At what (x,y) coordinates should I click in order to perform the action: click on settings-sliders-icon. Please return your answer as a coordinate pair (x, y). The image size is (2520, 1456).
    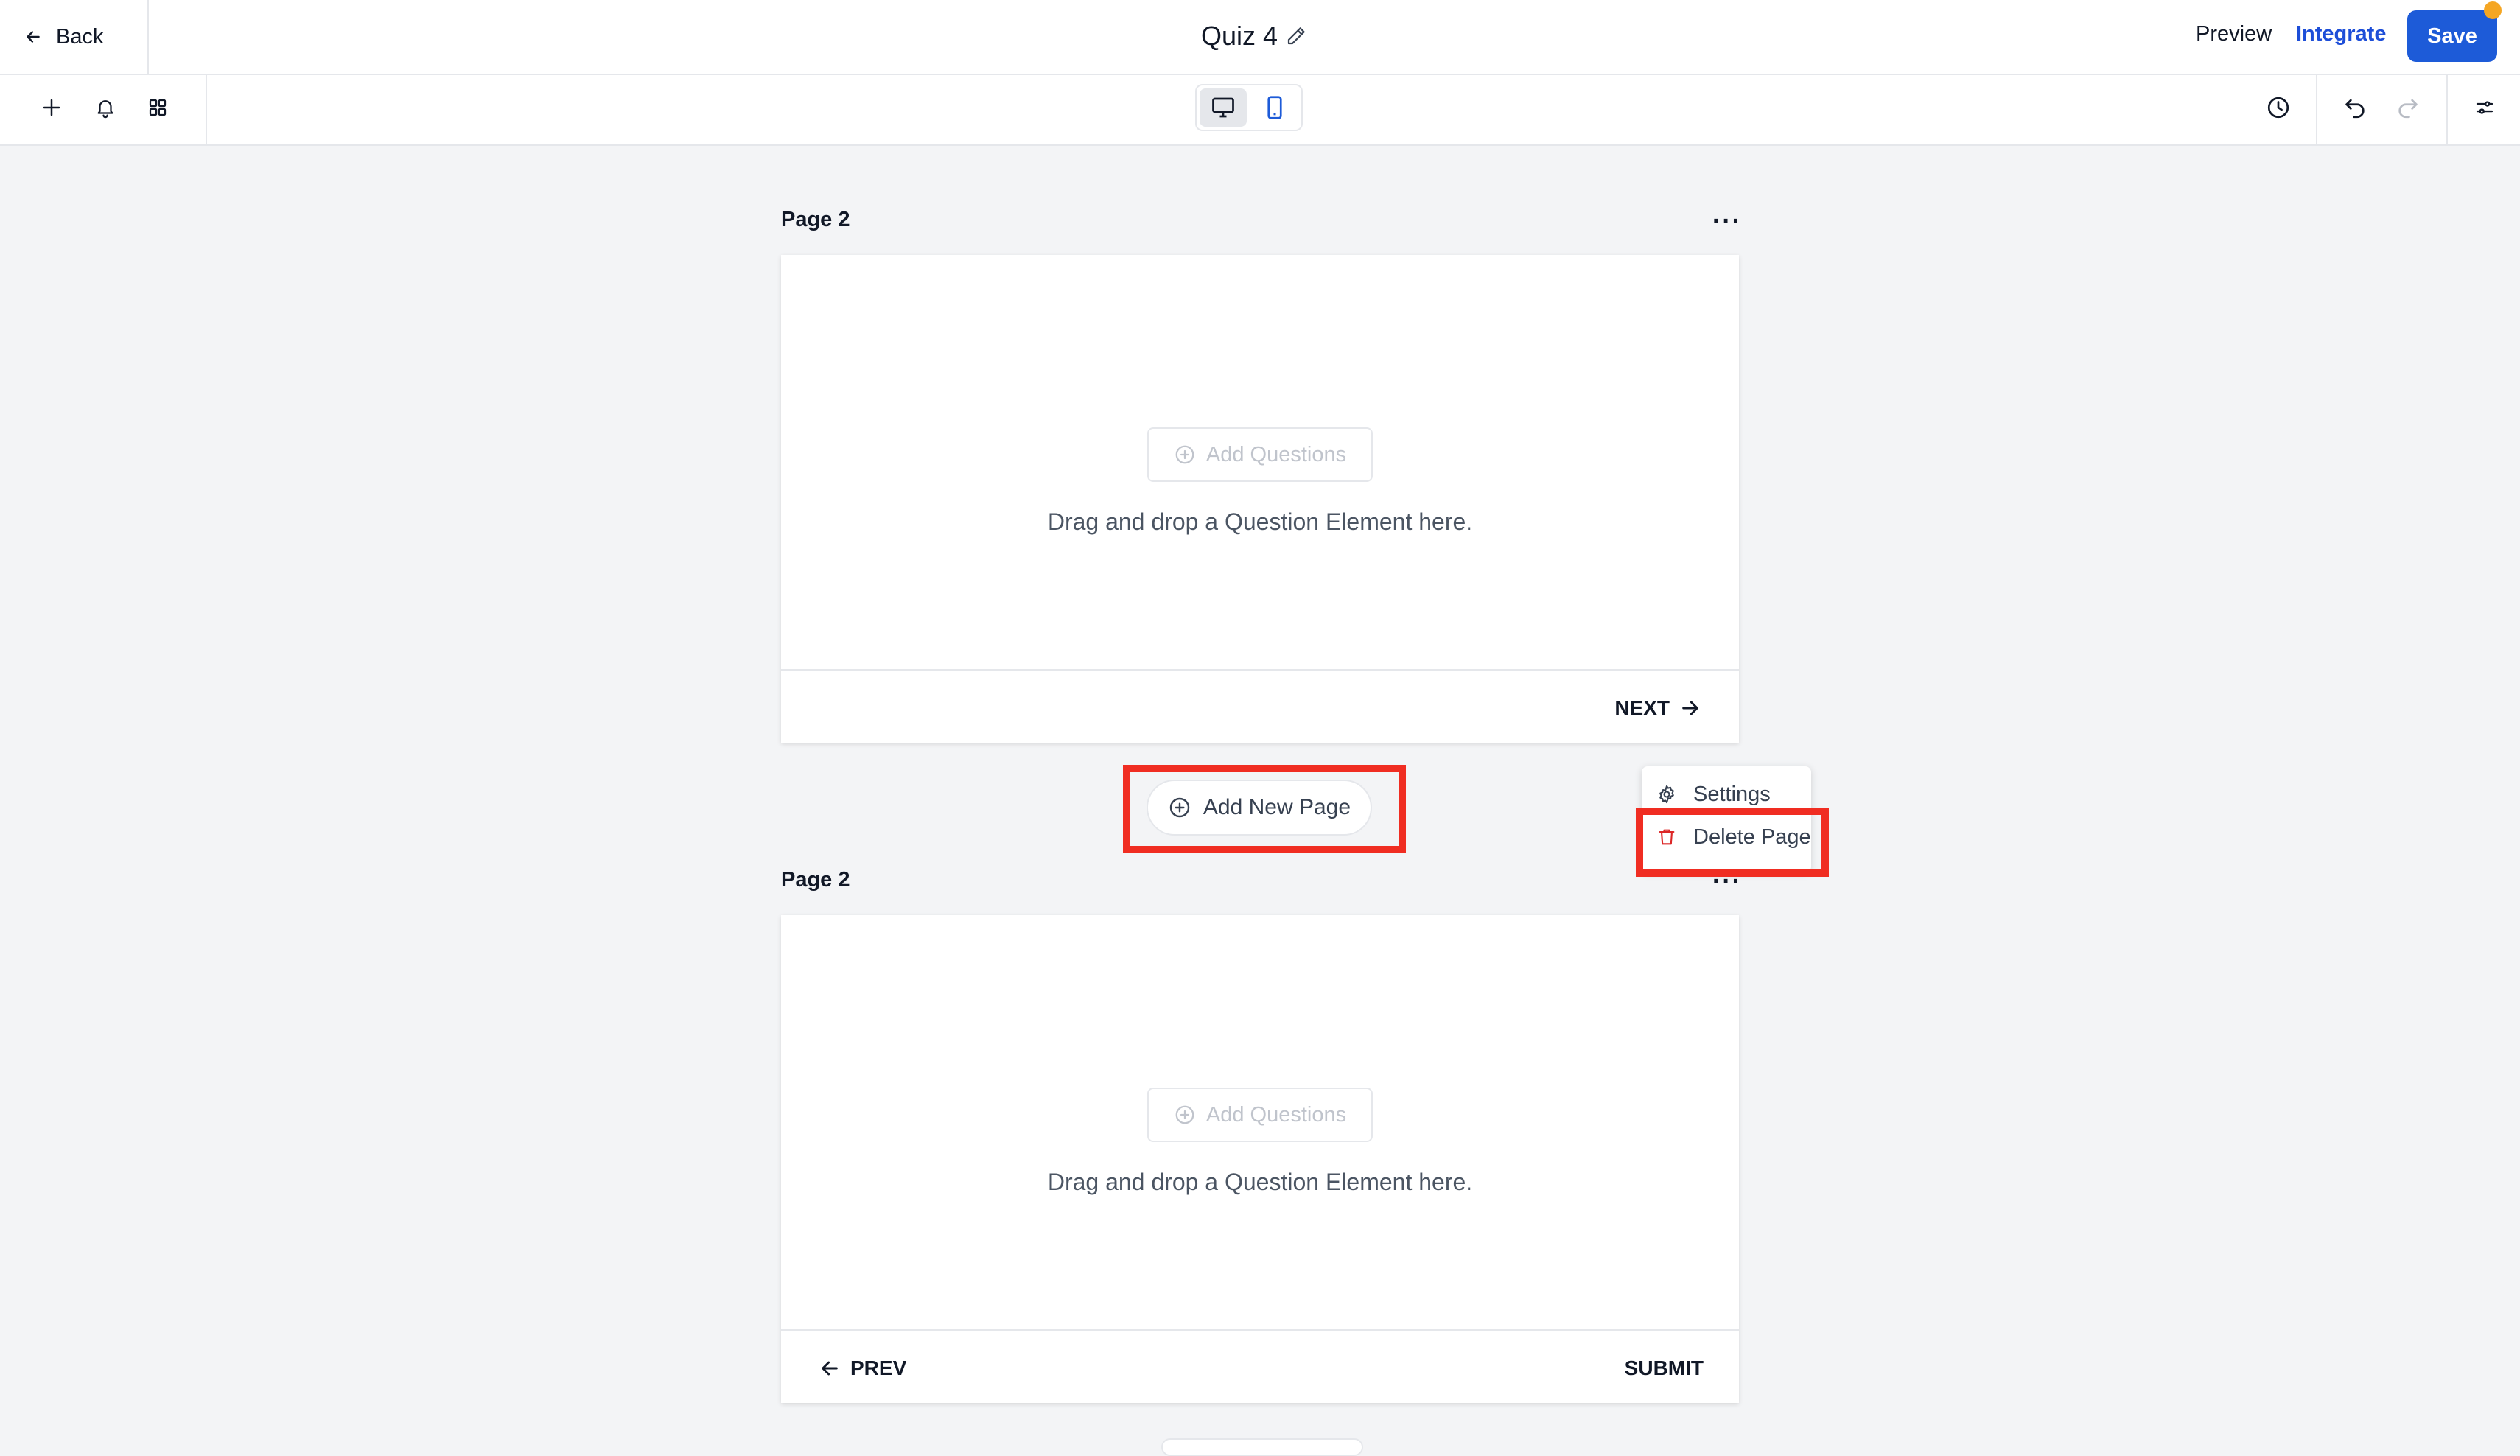
    Looking at the image, I should click on (2484, 107).